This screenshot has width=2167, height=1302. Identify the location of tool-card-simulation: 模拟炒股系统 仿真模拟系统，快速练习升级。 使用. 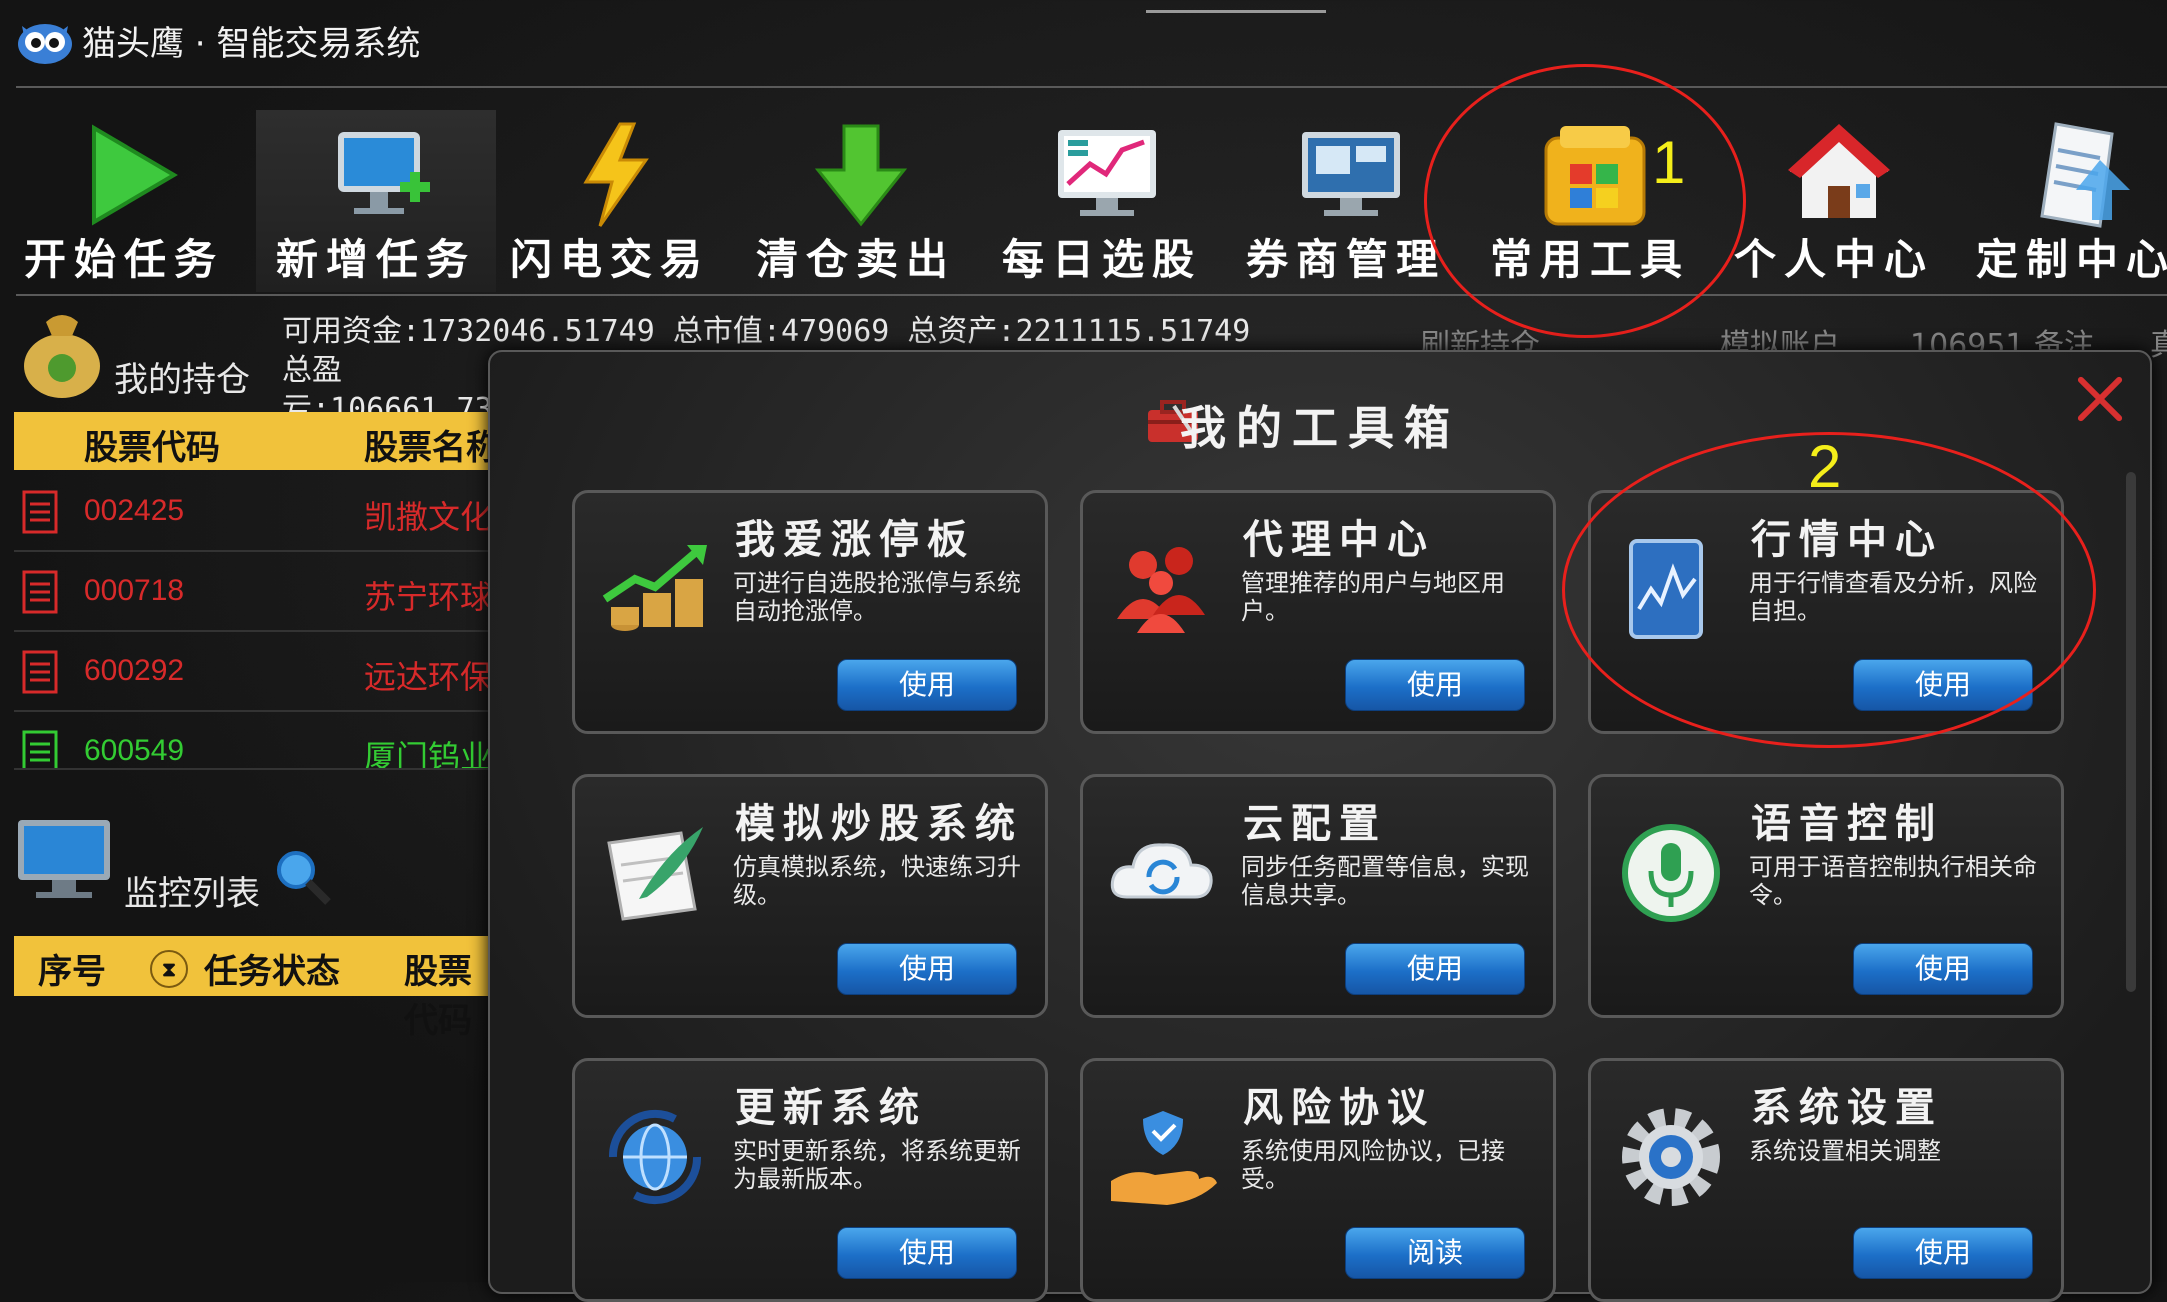
(810, 896).